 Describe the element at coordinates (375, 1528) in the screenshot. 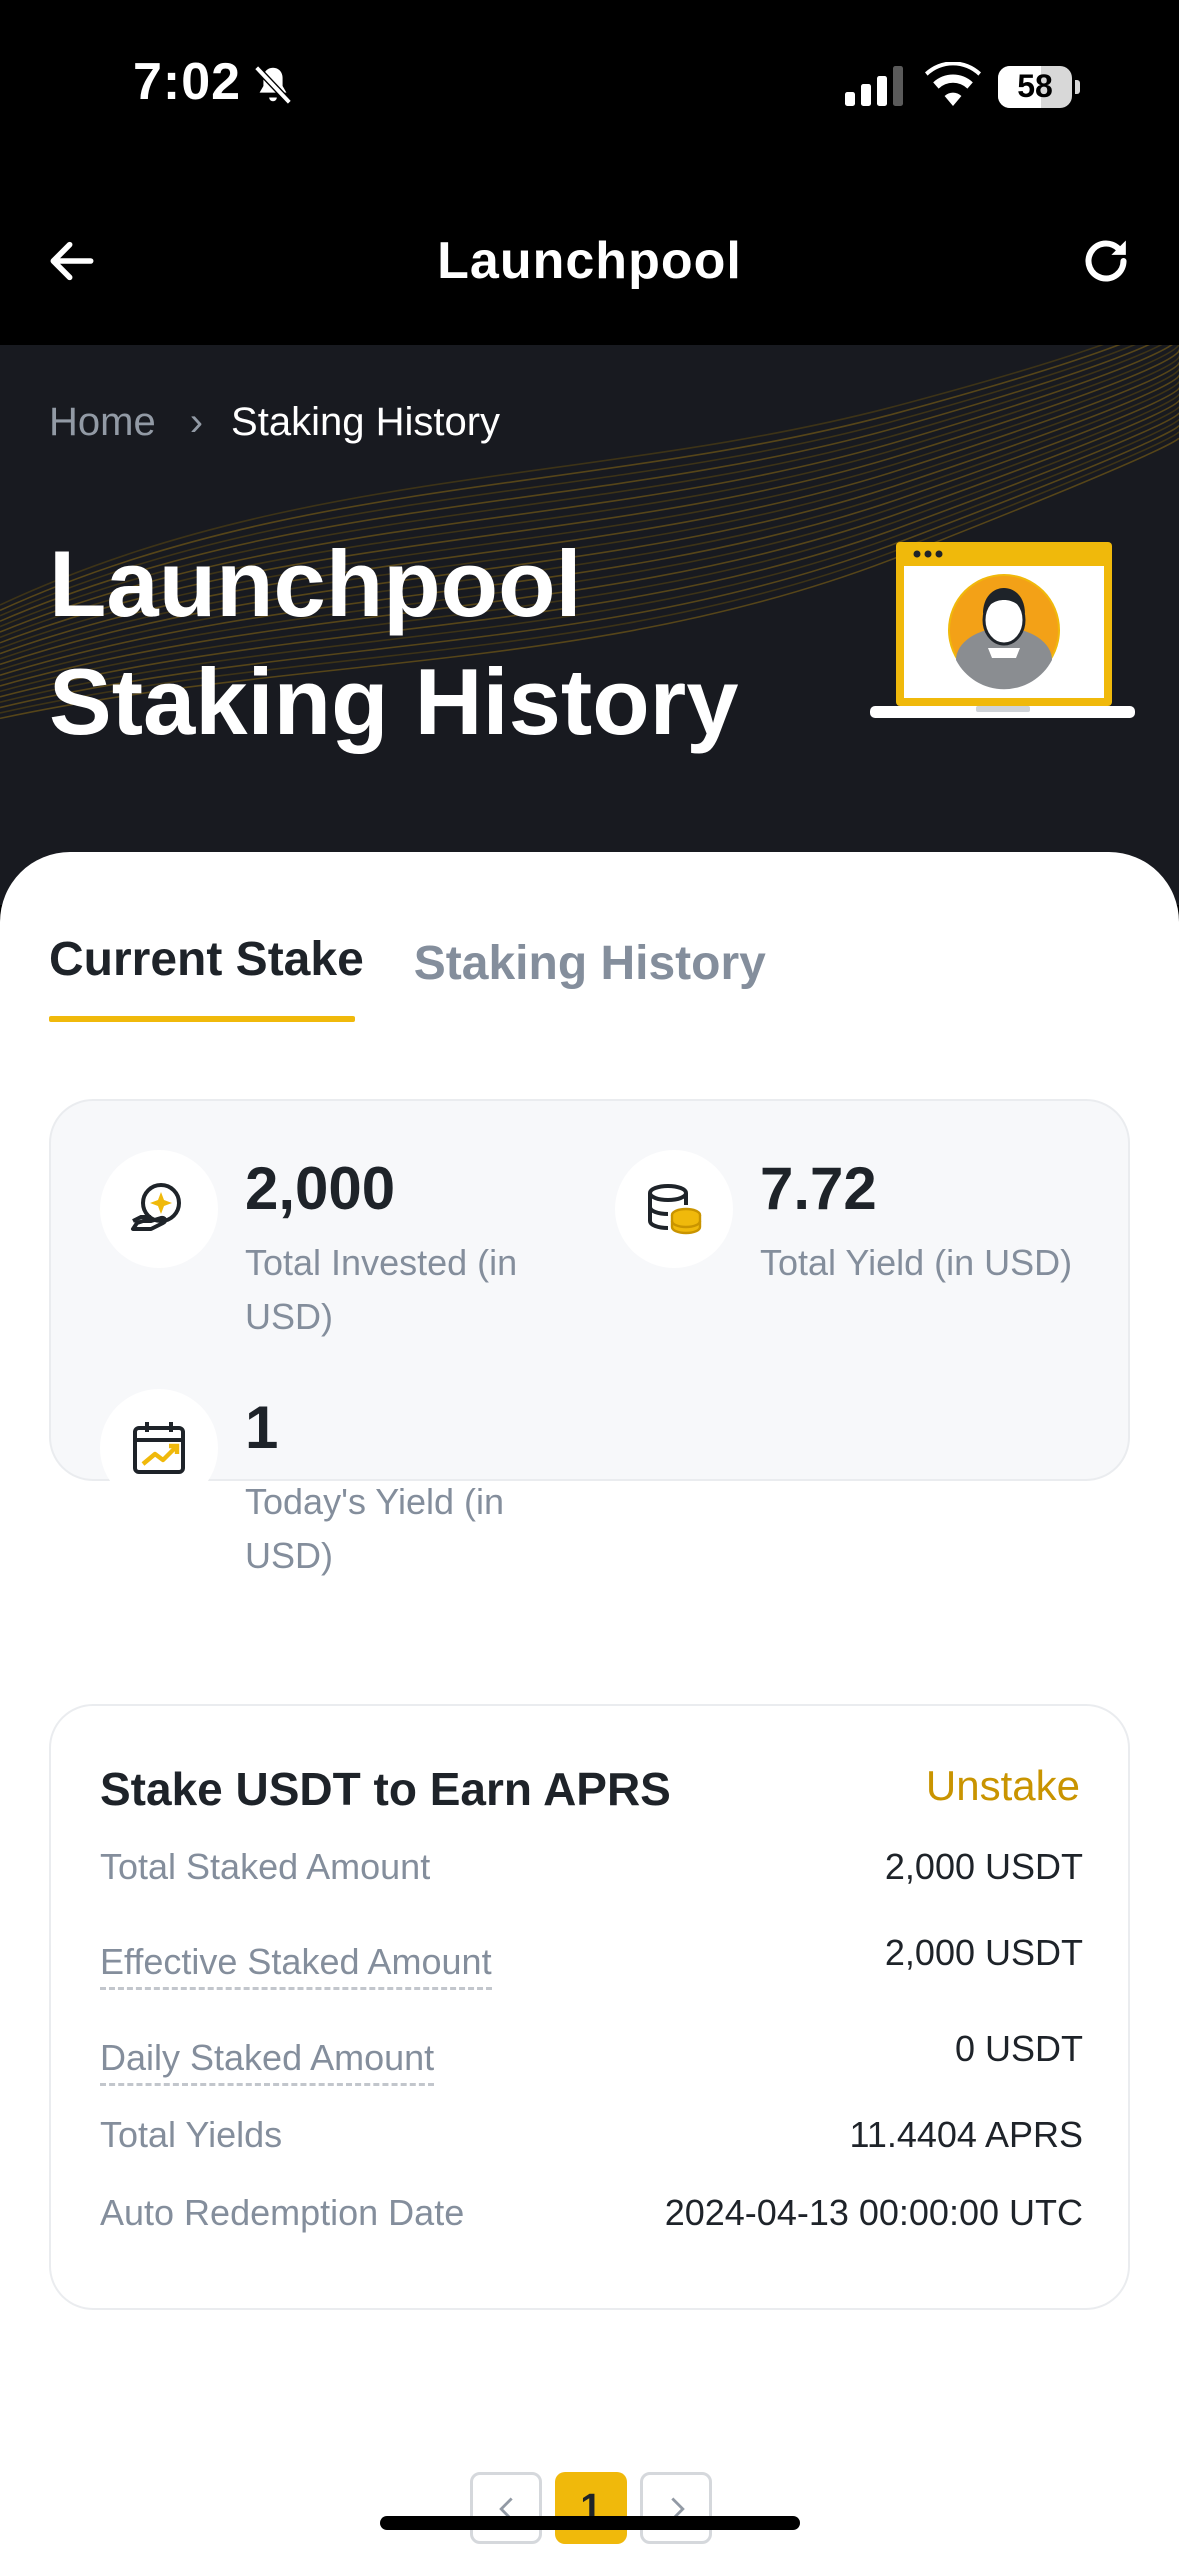

I see `todays-yield-label: Today's Yield (in USD)` at that location.